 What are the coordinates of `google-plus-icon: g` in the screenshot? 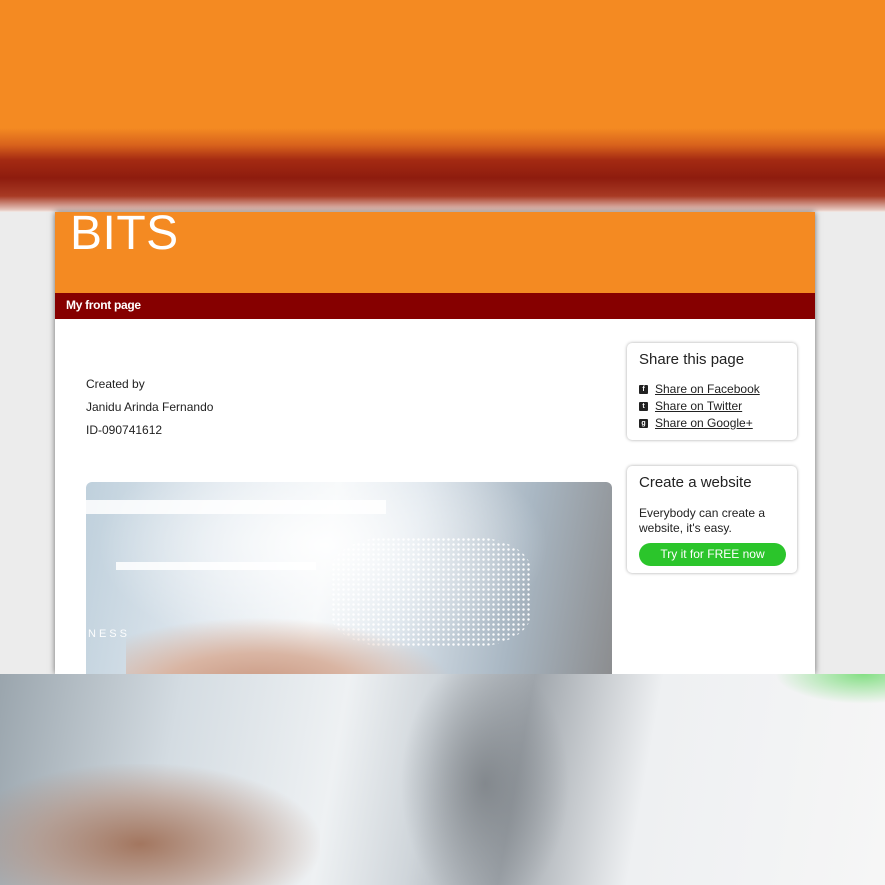 It's located at (643, 423).